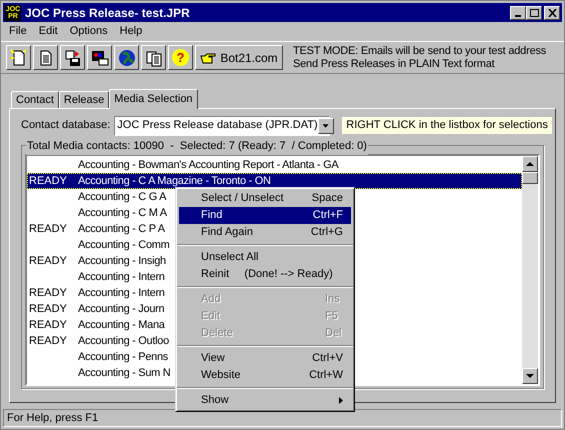 The height and width of the screenshot is (430, 565). What do you see at coordinates (534, 13) in the screenshot?
I see `maximize-icon` at bounding box center [534, 13].